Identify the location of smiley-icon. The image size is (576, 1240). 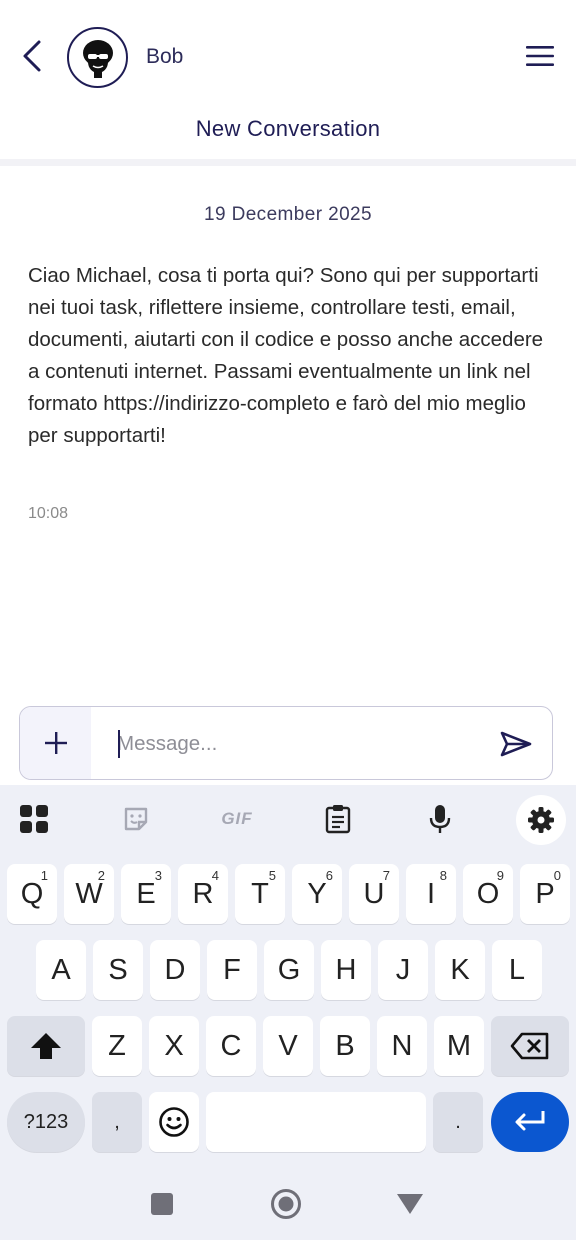
(174, 1122).